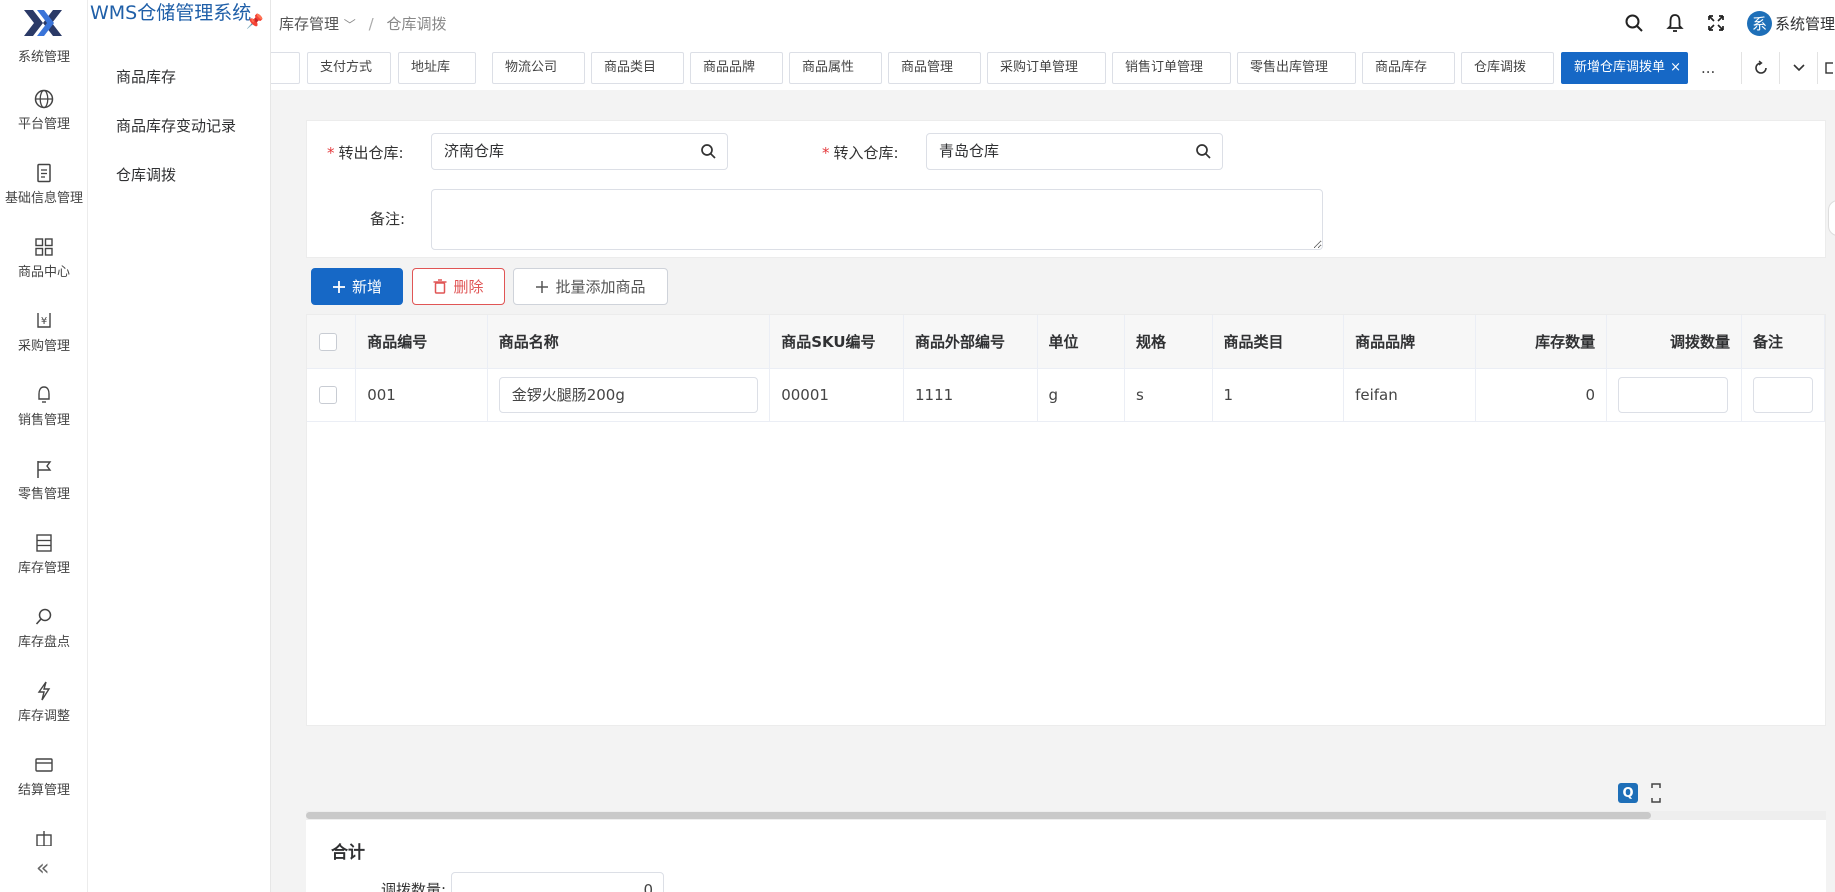  I want to click on submenu-item-transfer: 仓库调拨, so click(146, 174).